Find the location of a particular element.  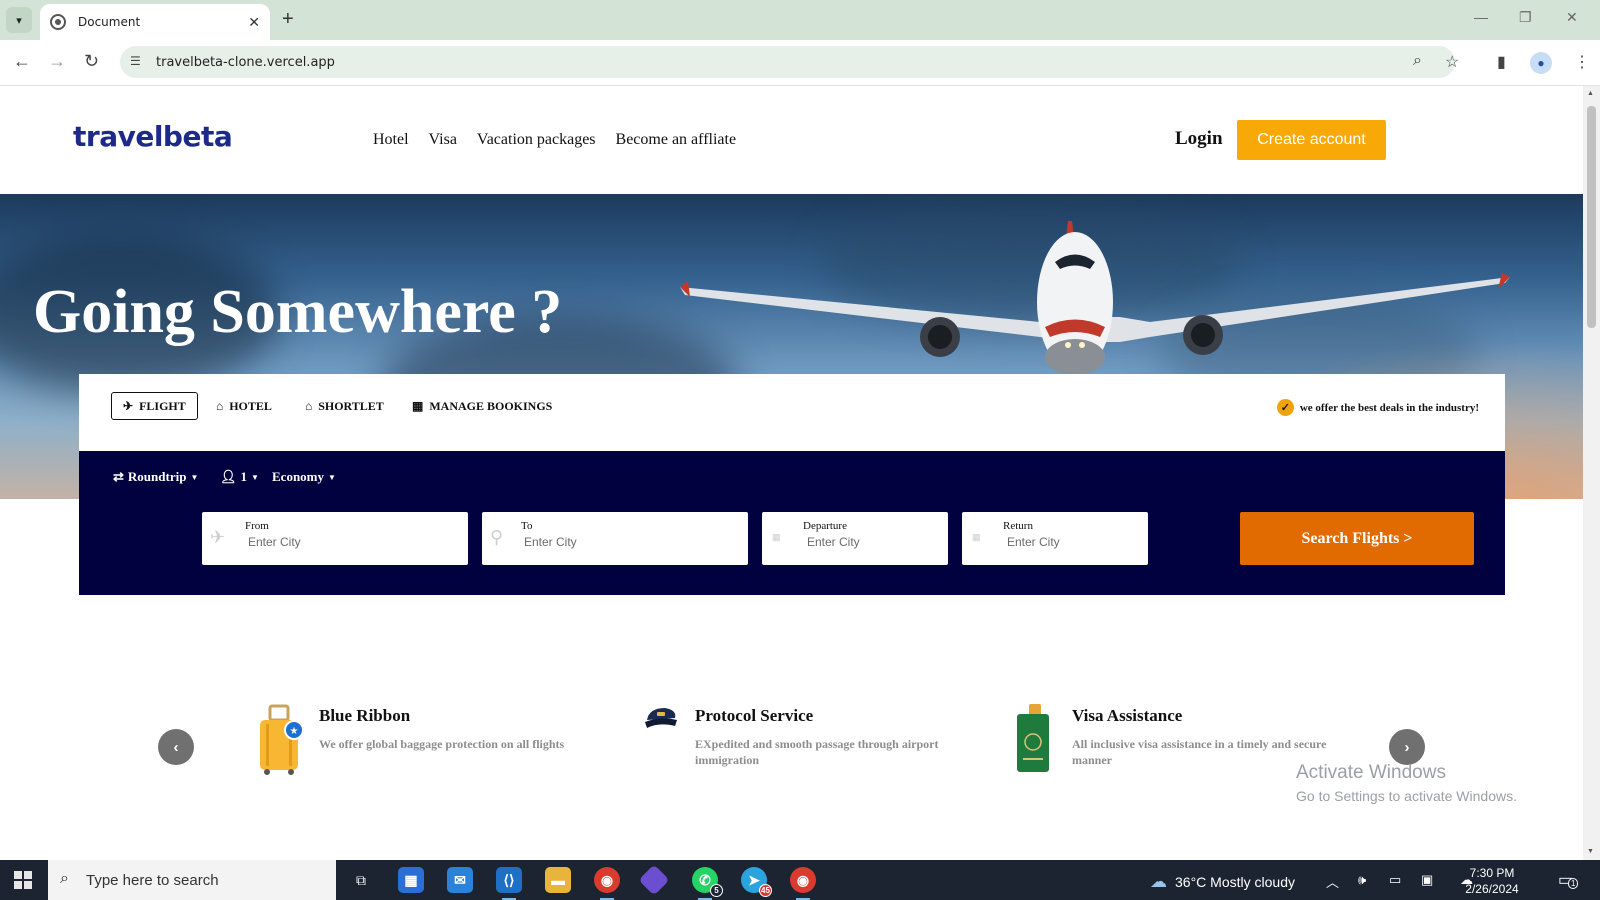

passengers-dropdown: 👤︎ 1 ▼ is located at coordinates (239, 477).